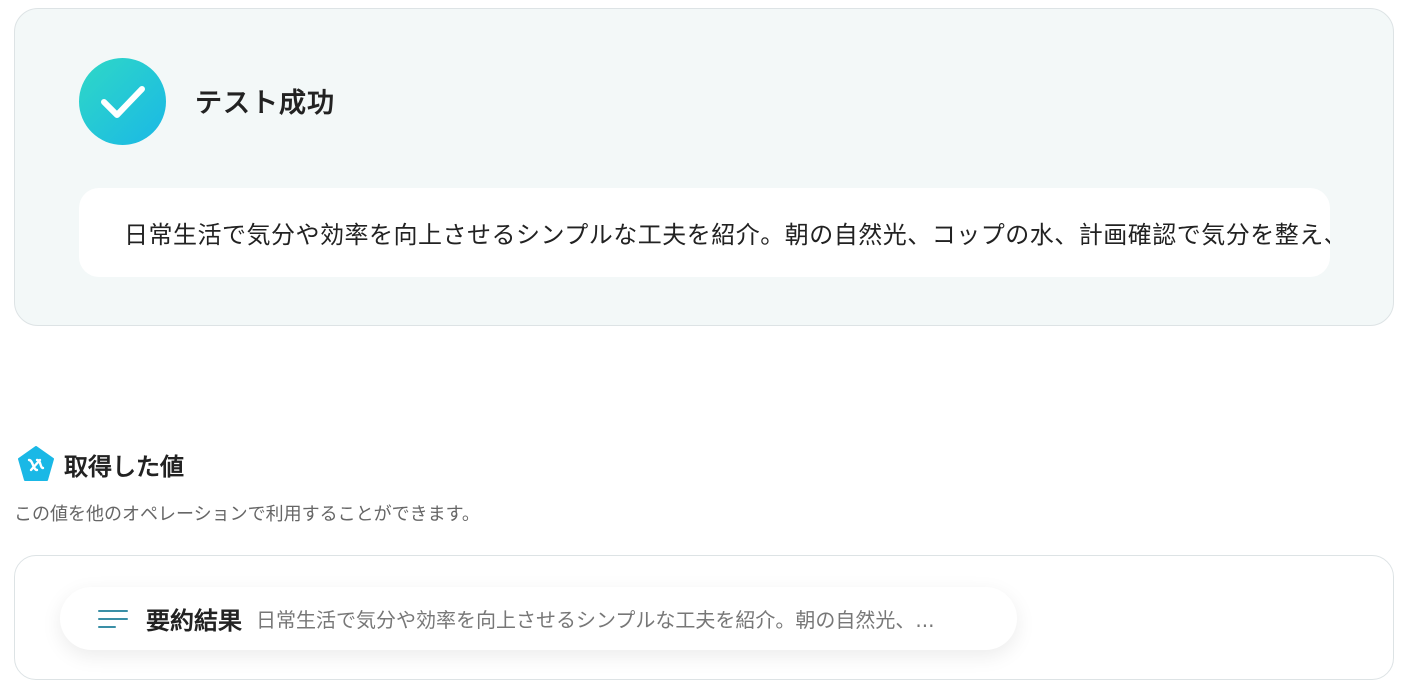  Describe the element at coordinates (124, 466) in the screenshot. I see `obtained-values-title: 取得した値` at that location.